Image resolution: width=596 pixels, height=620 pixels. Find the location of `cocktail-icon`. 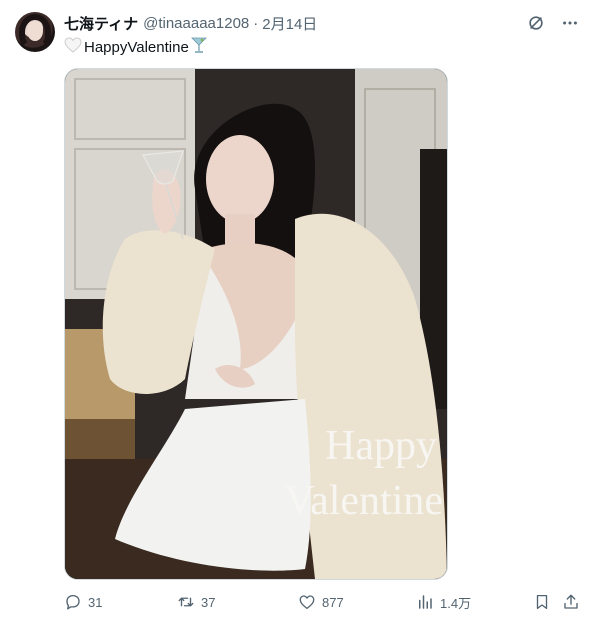

cocktail-icon is located at coordinates (198, 47).